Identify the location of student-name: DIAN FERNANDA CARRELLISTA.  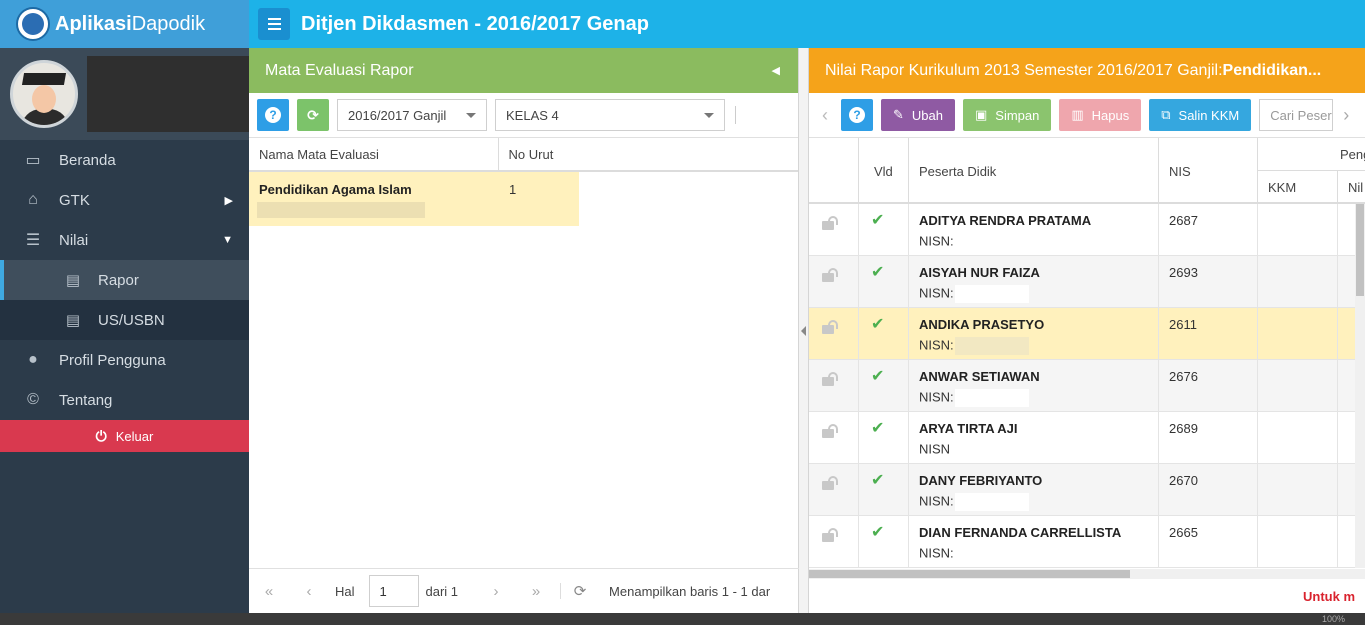
(1020, 532).